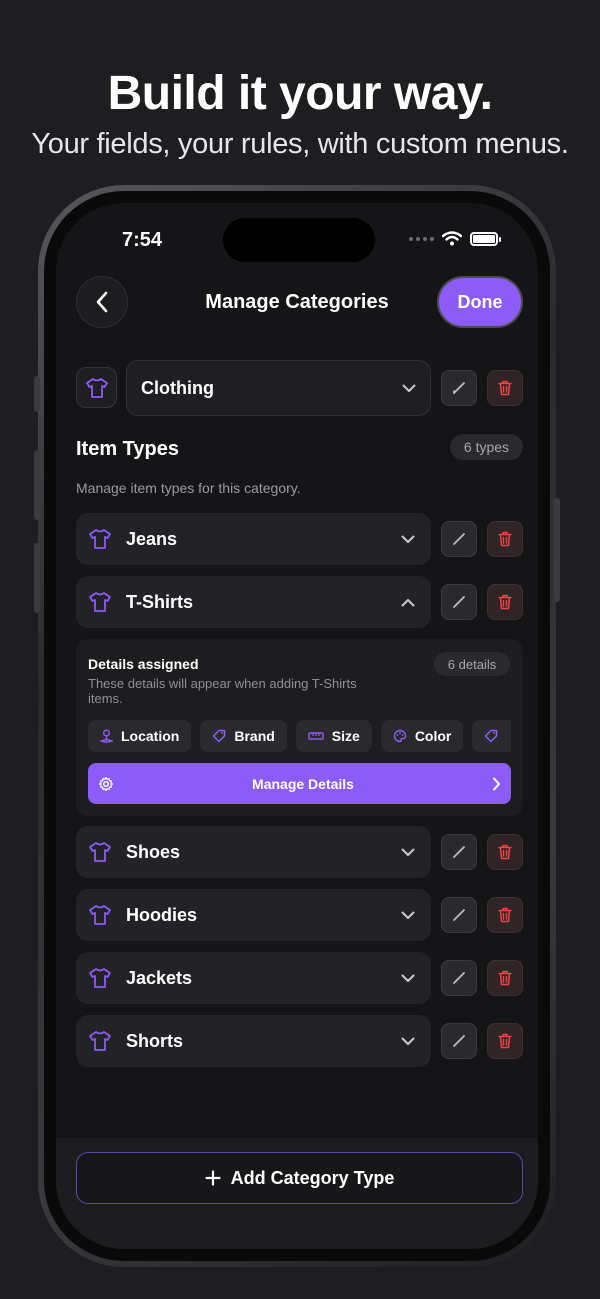  What do you see at coordinates (345, 736) in the screenshot?
I see `detail-chip-label: Size` at bounding box center [345, 736].